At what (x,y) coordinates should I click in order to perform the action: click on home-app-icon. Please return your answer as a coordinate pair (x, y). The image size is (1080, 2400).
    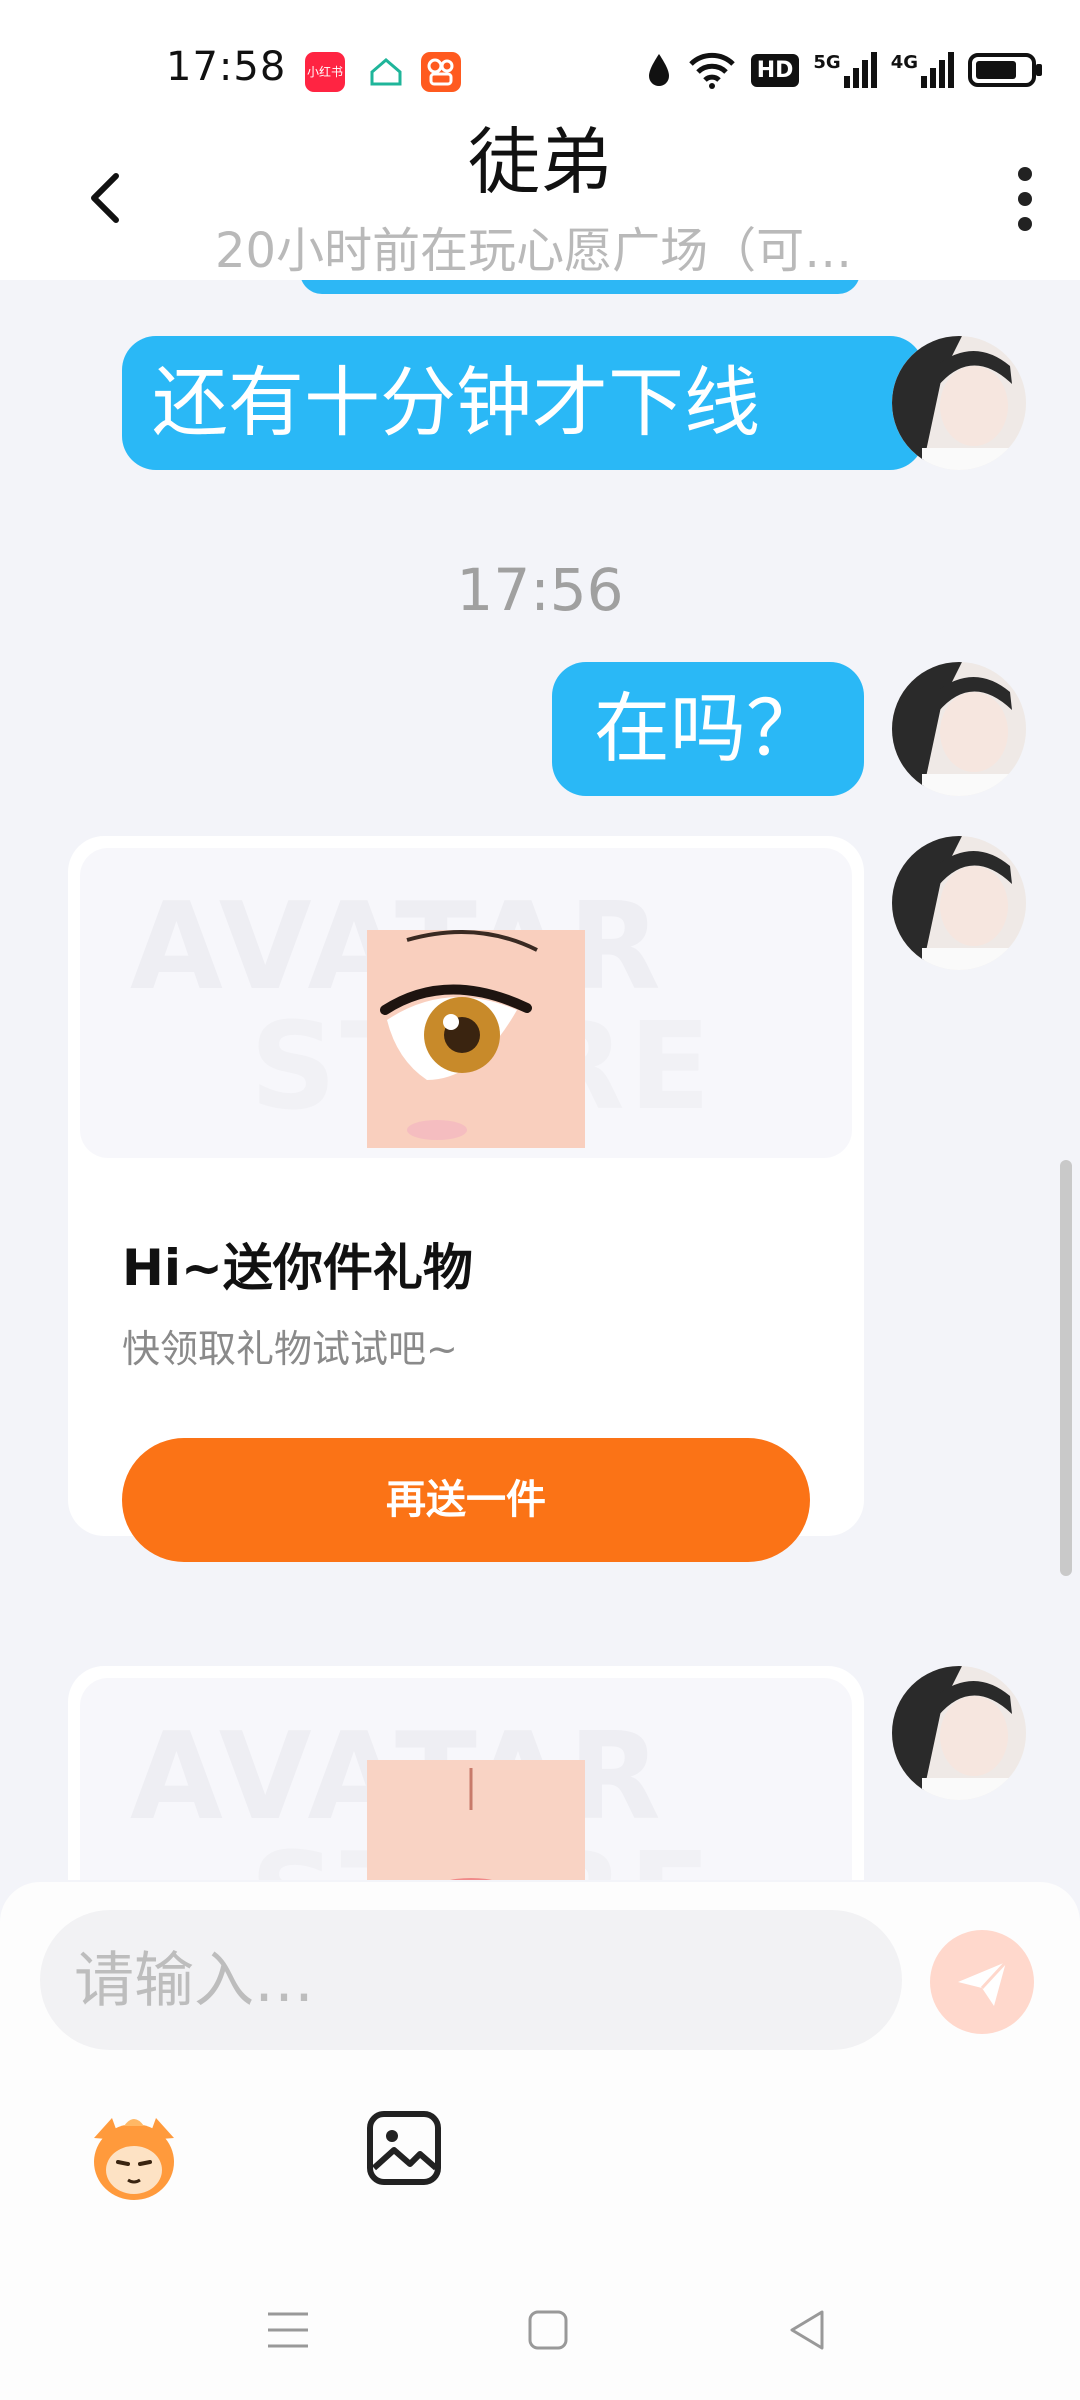
    Looking at the image, I should click on (386, 72).